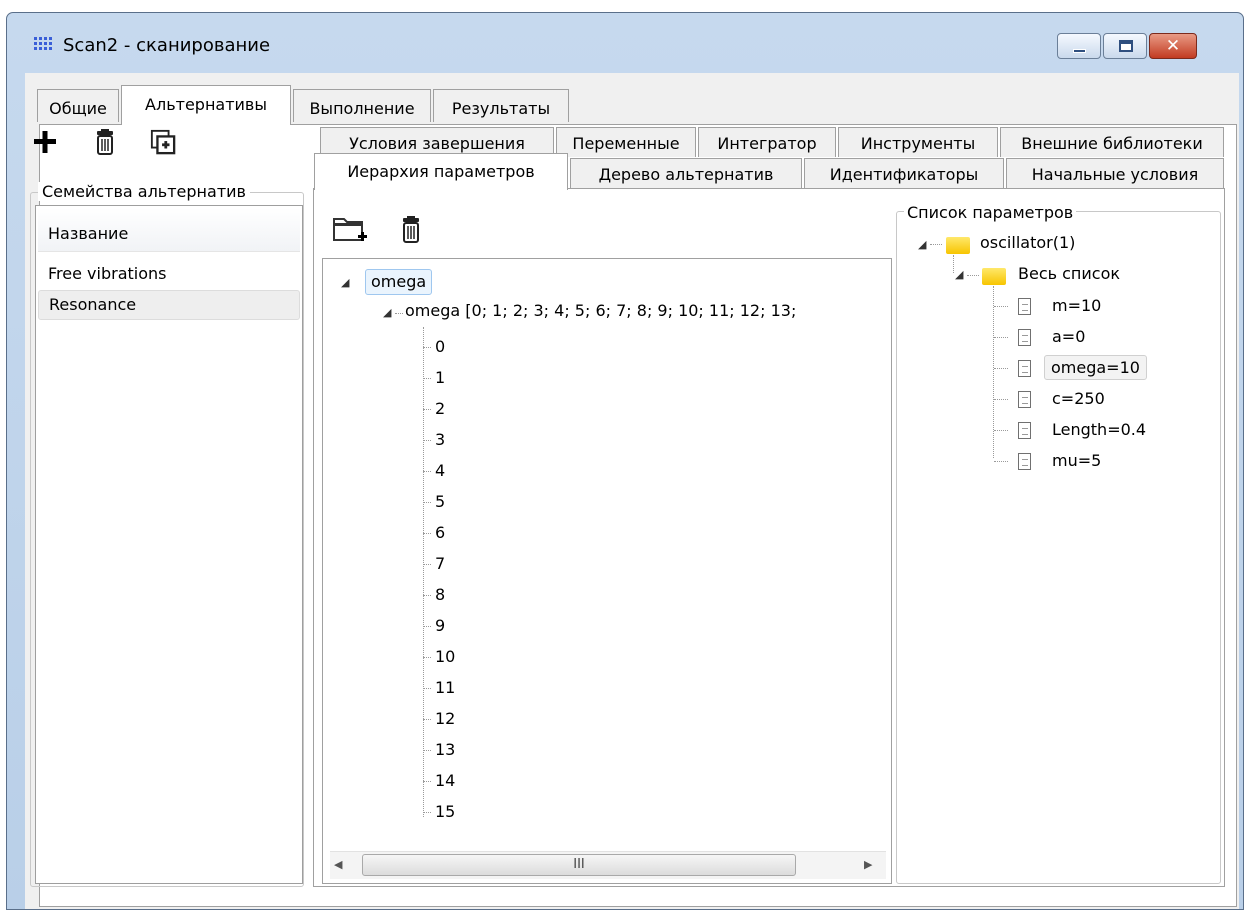  I want to click on param-item: m=10, so click(1076, 305).